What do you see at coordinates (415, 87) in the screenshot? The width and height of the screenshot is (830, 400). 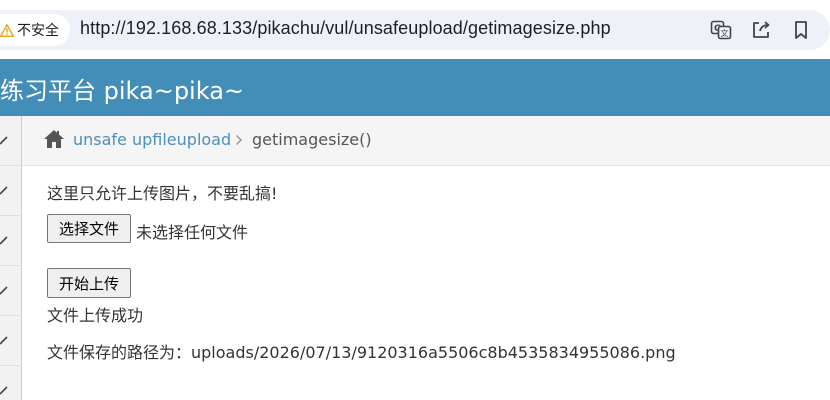 I see `app-header: 练习平台 pika~pika~` at bounding box center [415, 87].